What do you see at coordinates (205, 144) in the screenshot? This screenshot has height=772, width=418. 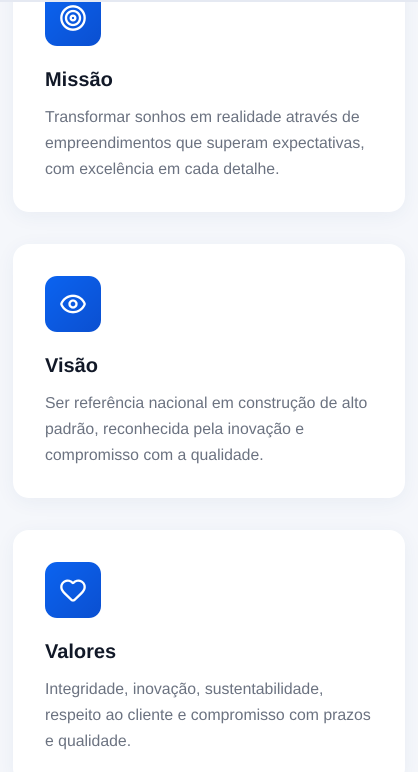 I see `card-description: Transformar sonhos em realidade através de empreendimentos que superam expectativas, com excelência em cada detalhe.` at bounding box center [205, 144].